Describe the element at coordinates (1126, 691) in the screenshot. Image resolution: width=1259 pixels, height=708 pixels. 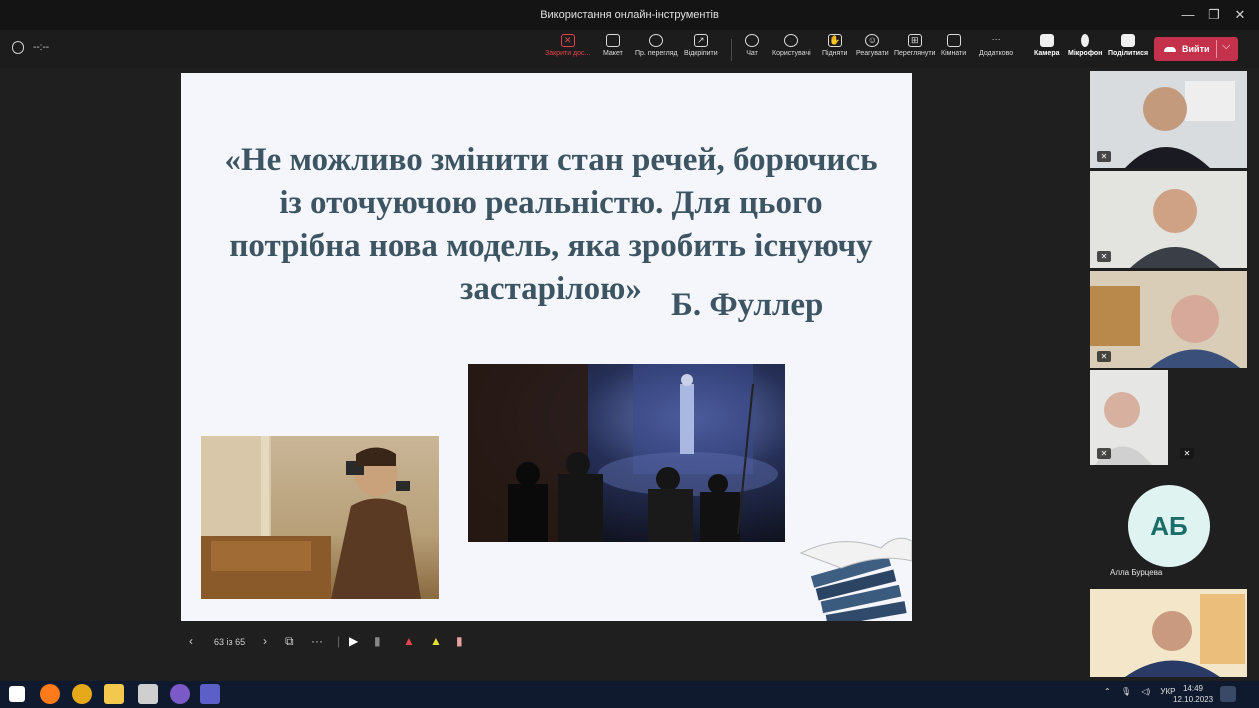
I see `mic-tray-icon: 🎙` at that location.